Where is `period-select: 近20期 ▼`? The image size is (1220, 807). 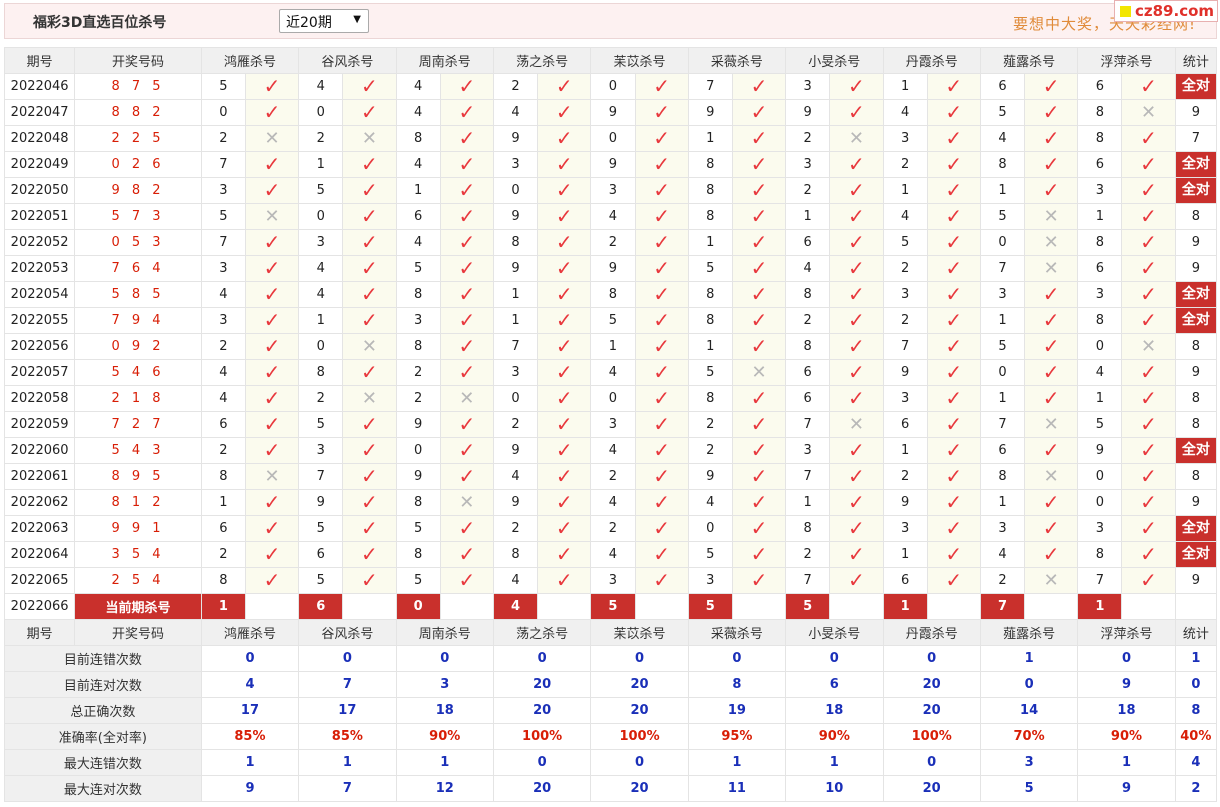 period-select: 近20期 ▼ is located at coordinates (324, 21).